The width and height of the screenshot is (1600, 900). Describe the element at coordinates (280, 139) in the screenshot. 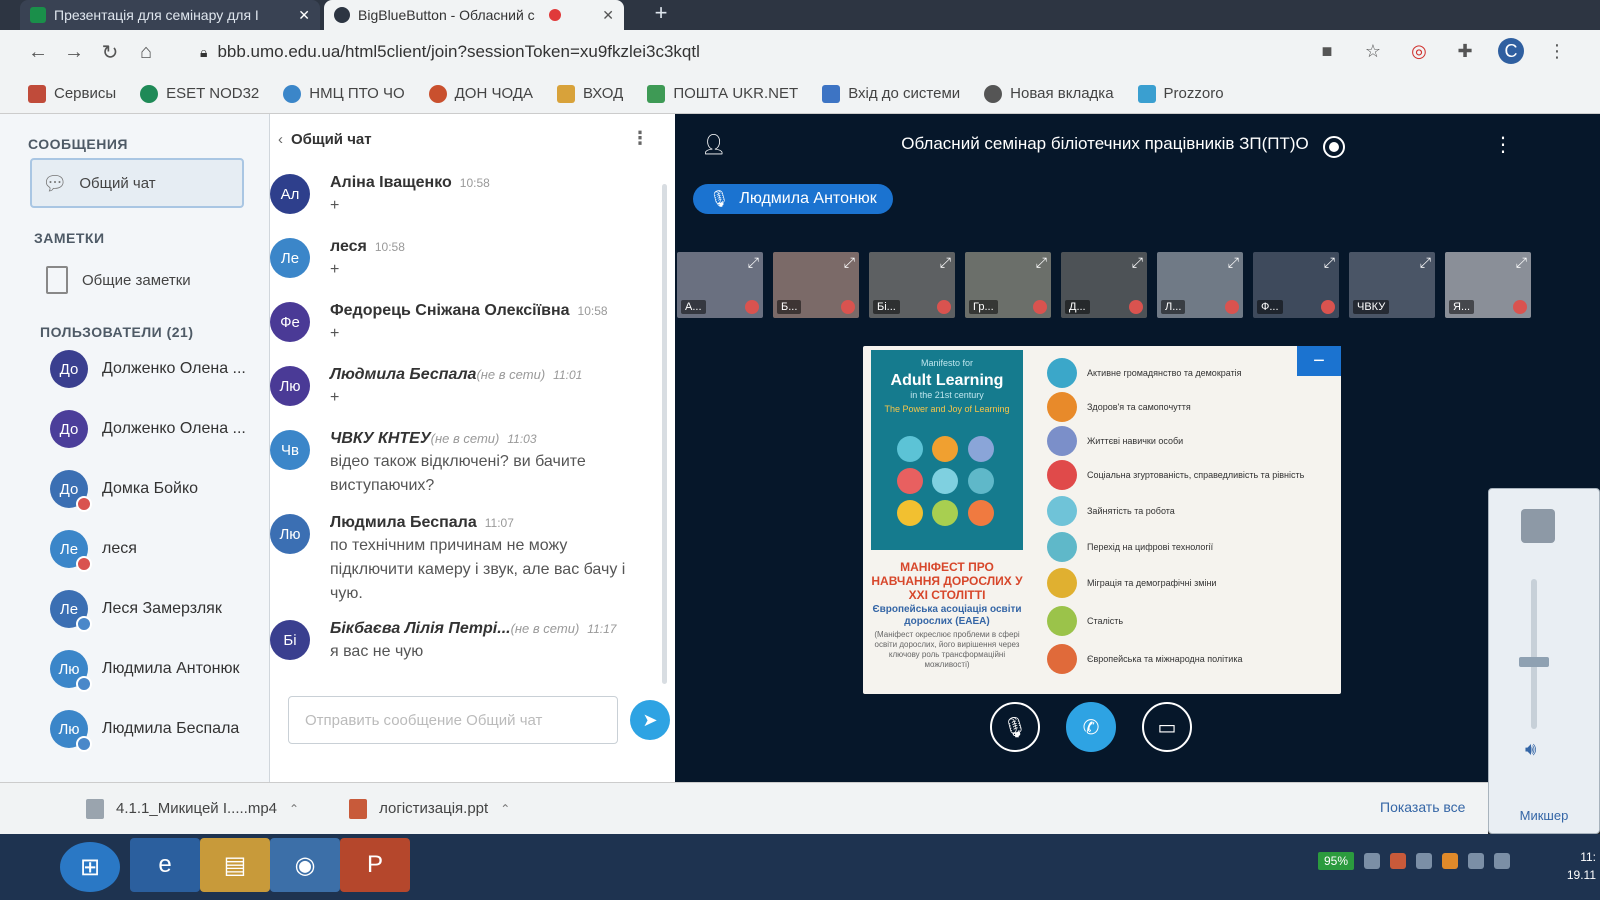

I see `chevron-left-icon: ‹` at that location.